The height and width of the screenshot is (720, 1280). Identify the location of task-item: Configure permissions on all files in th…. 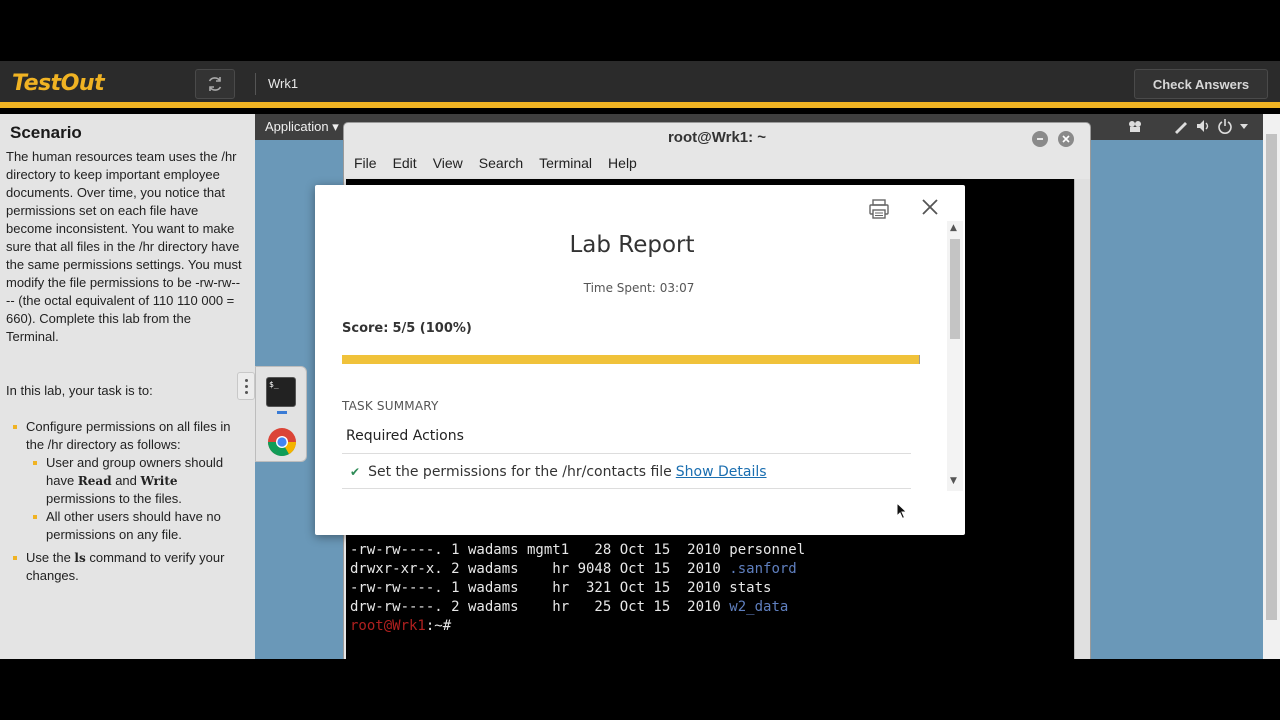
(124, 481).